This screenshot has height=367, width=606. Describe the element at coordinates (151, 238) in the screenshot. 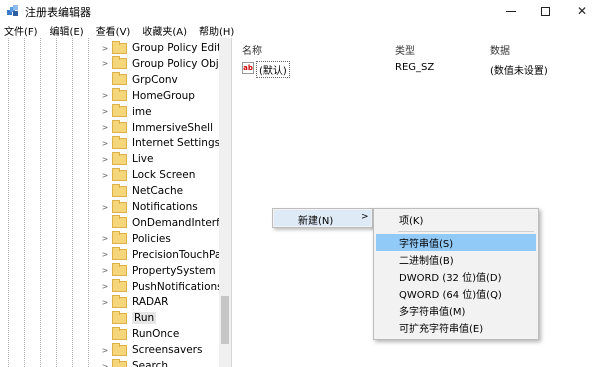

I see `tree-item-label: Policies` at that location.